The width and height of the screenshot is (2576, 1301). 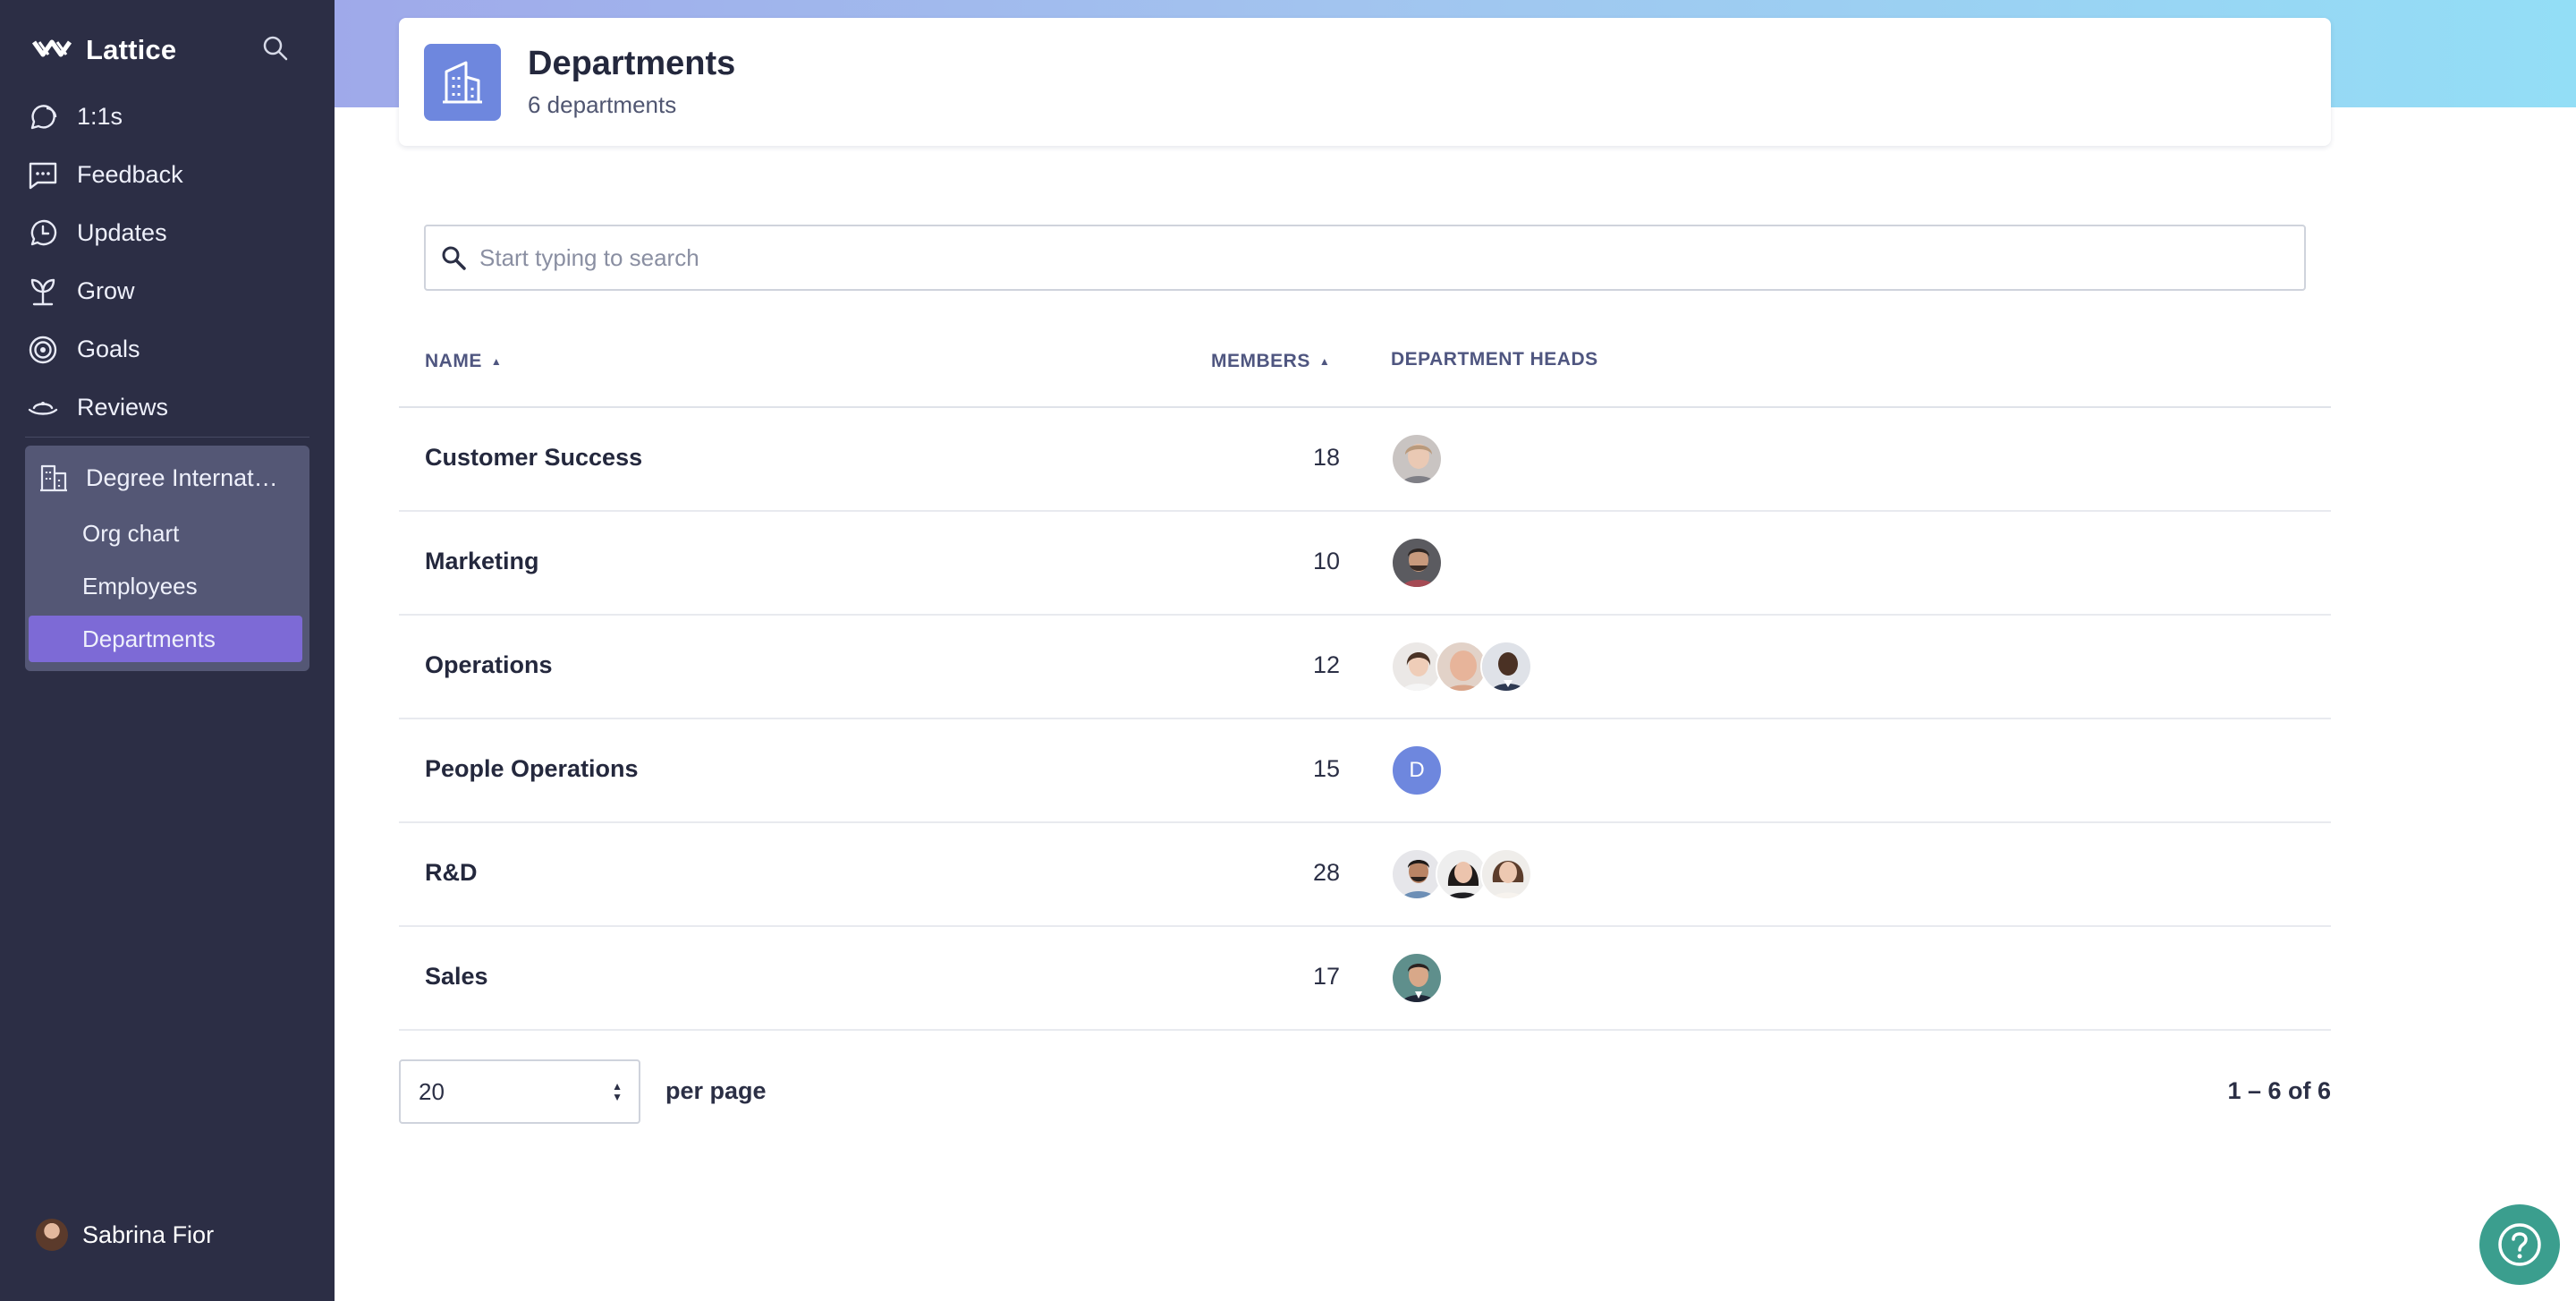 What do you see at coordinates (1365, 564) in the screenshot?
I see `table-row: Marketing 10` at bounding box center [1365, 564].